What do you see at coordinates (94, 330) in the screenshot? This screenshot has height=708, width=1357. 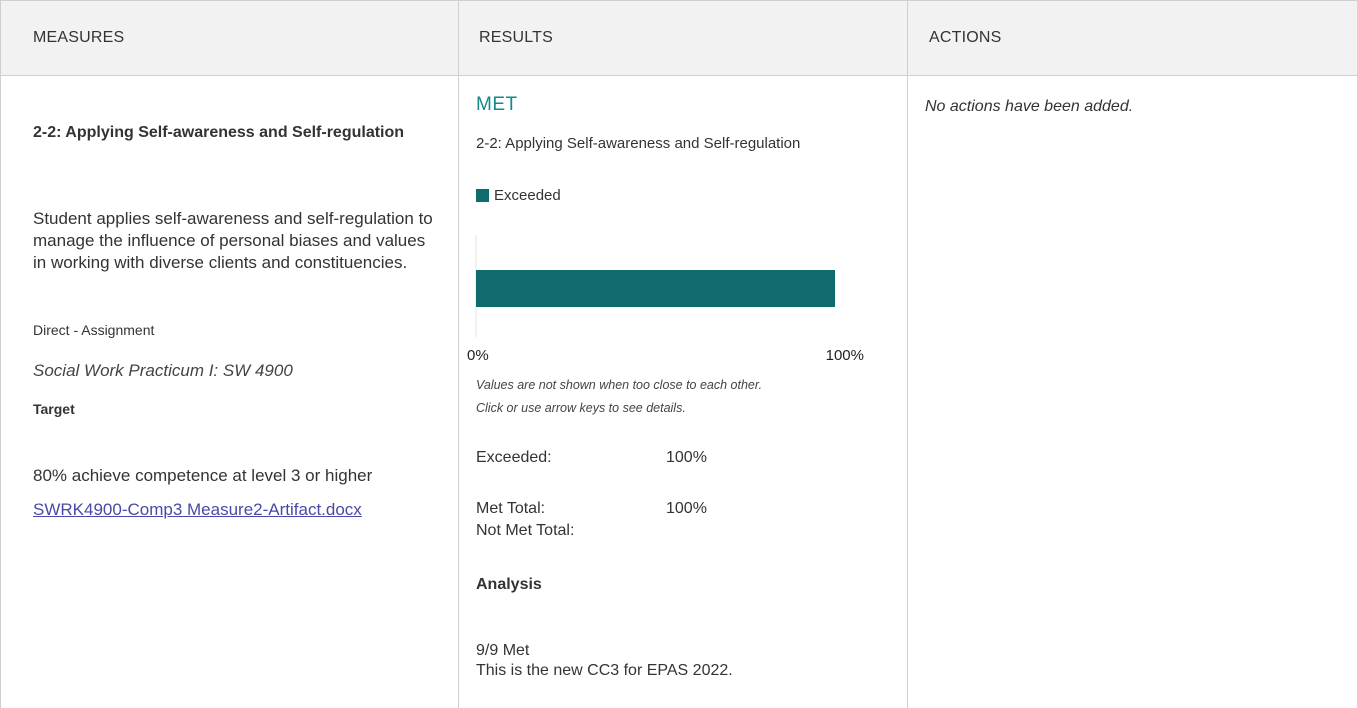 I see `measure-type: Direct - Assignment` at bounding box center [94, 330].